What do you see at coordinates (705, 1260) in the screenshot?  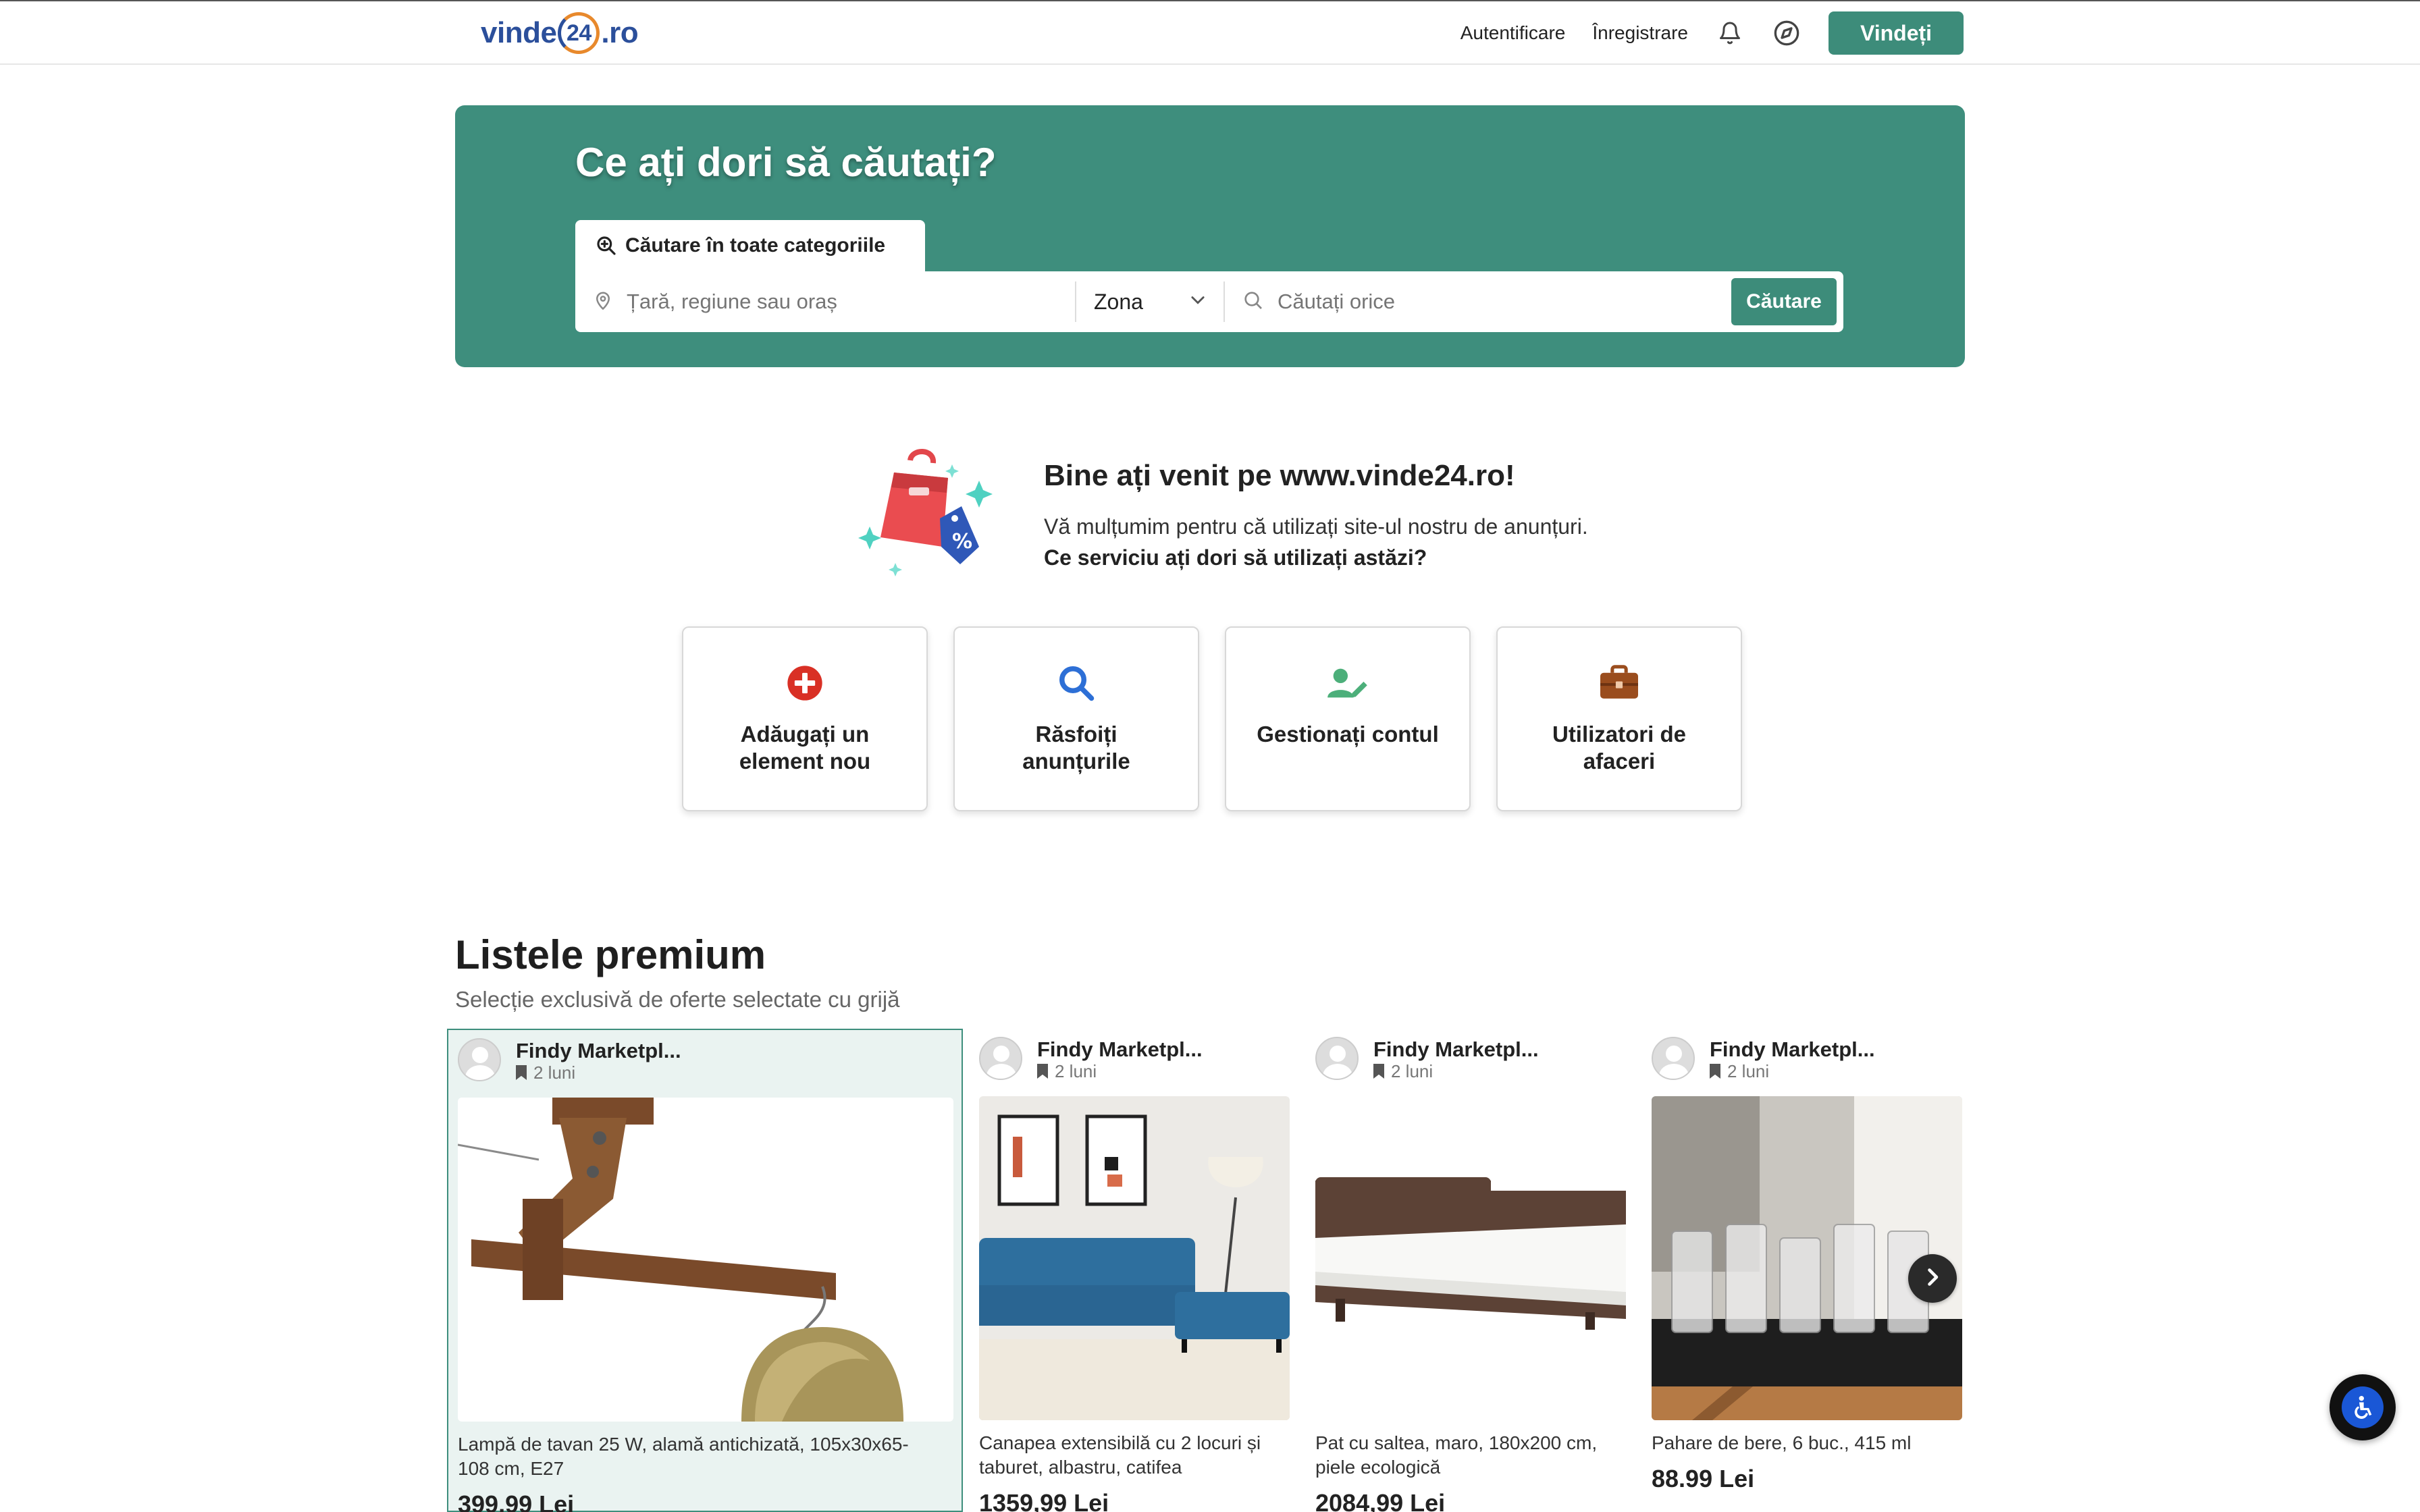 I see `ceiling-lamp-photo` at bounding box center [705, 1260].